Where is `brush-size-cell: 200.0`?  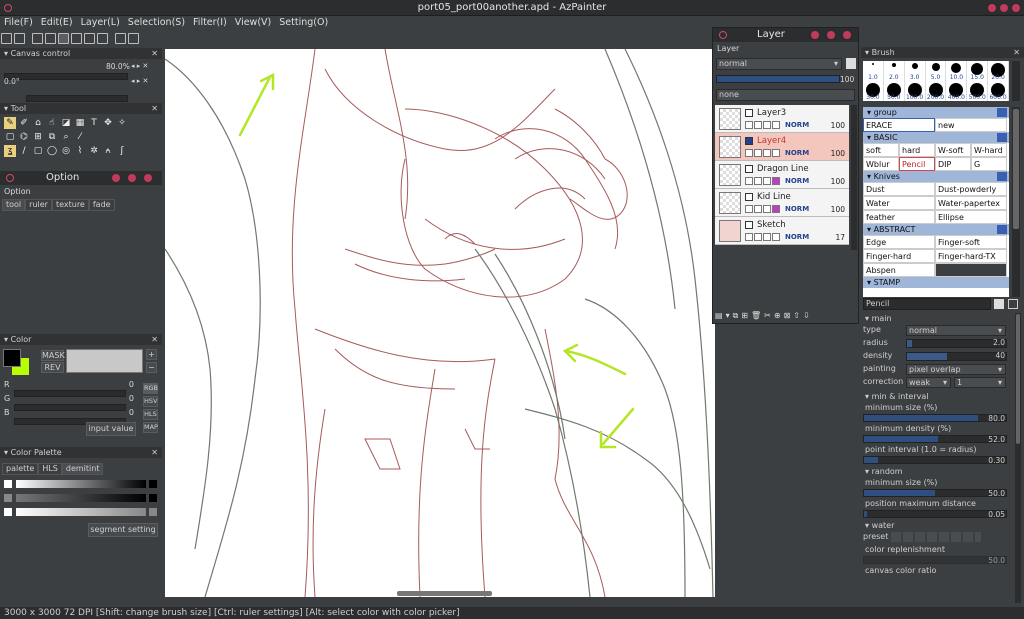 brush-size-cell: 200.0 is located at coordinates (936, 91).